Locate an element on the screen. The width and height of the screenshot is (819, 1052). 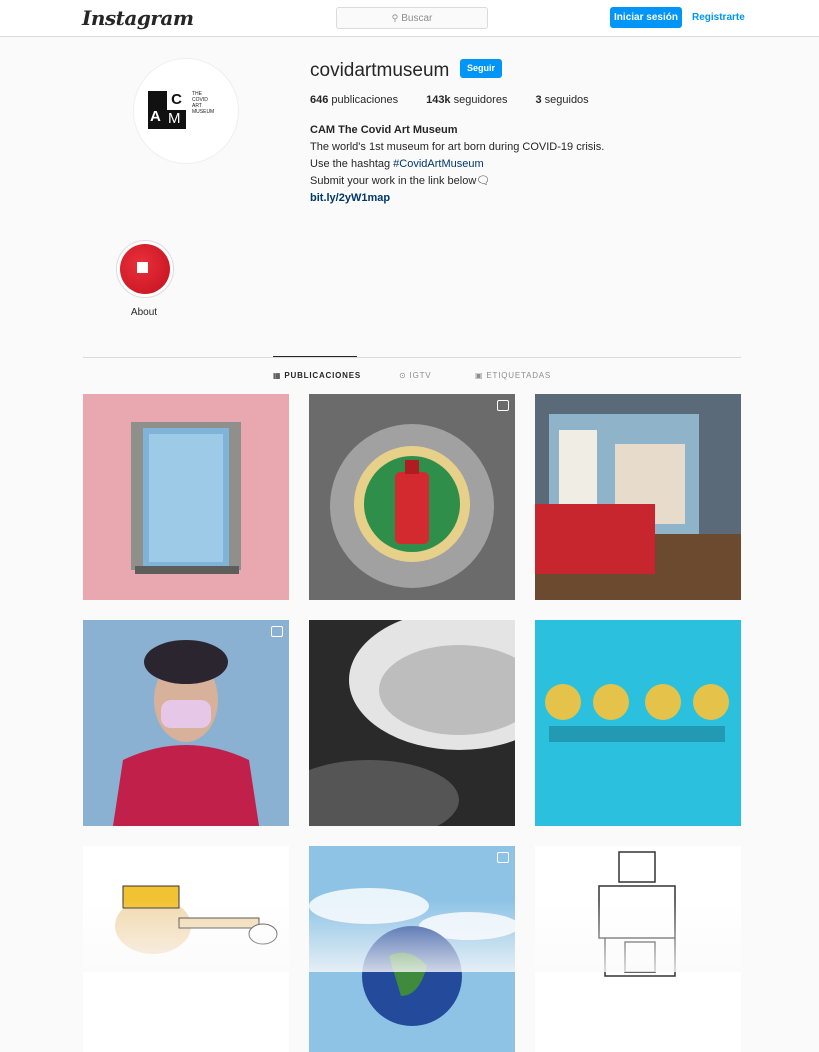
search-input: ⚲ Buscar is located at coordinates (412, 18).